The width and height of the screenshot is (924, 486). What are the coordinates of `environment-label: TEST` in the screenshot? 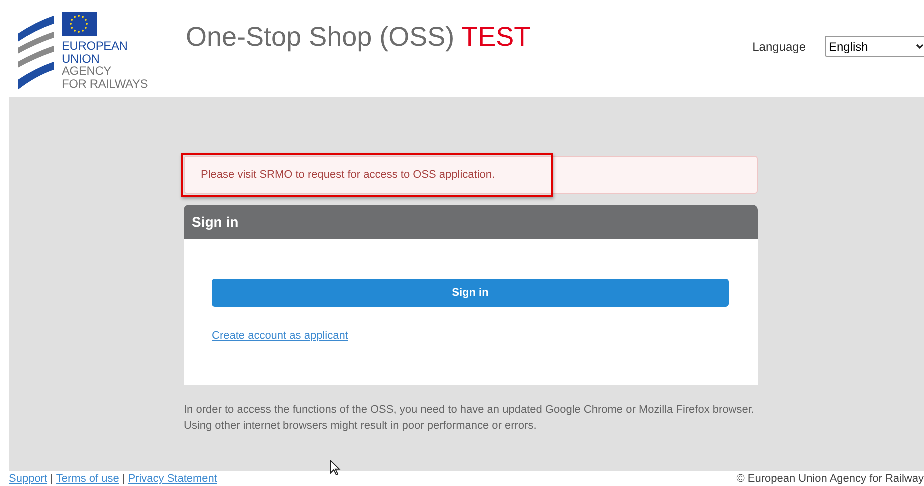 It's located at (496, 37).